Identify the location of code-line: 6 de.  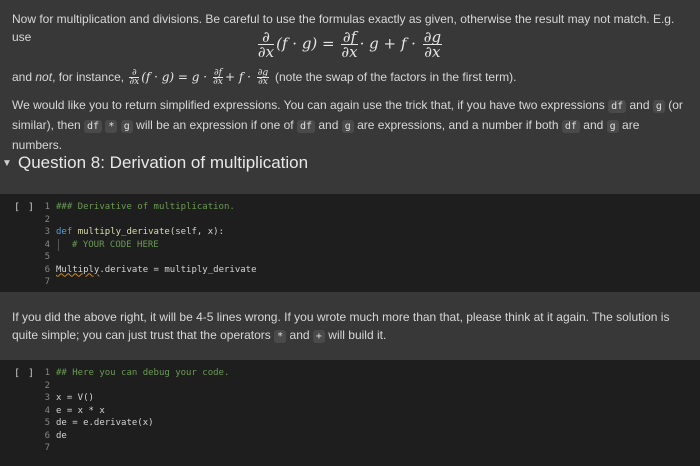
(55, 435).